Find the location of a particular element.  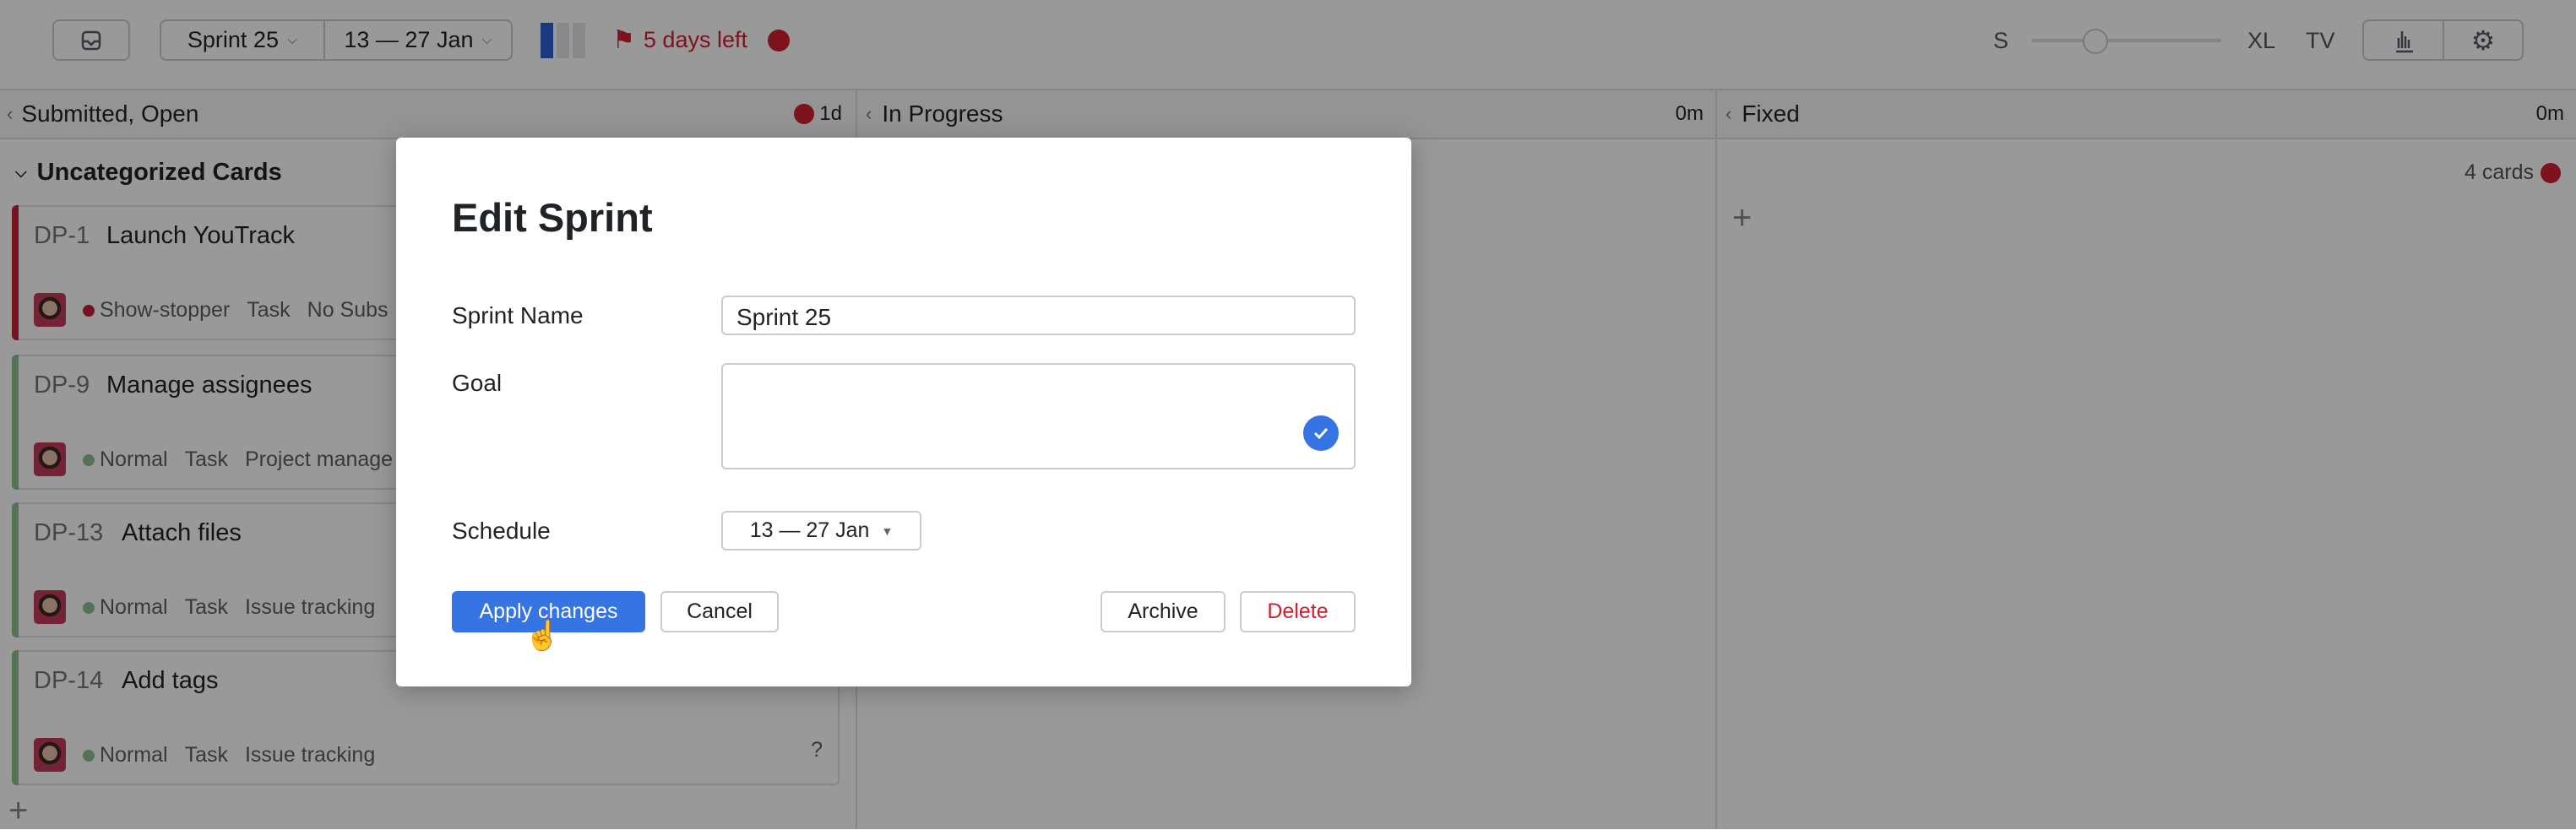

archive-button: Archive is located at coordinates (1163, 611).